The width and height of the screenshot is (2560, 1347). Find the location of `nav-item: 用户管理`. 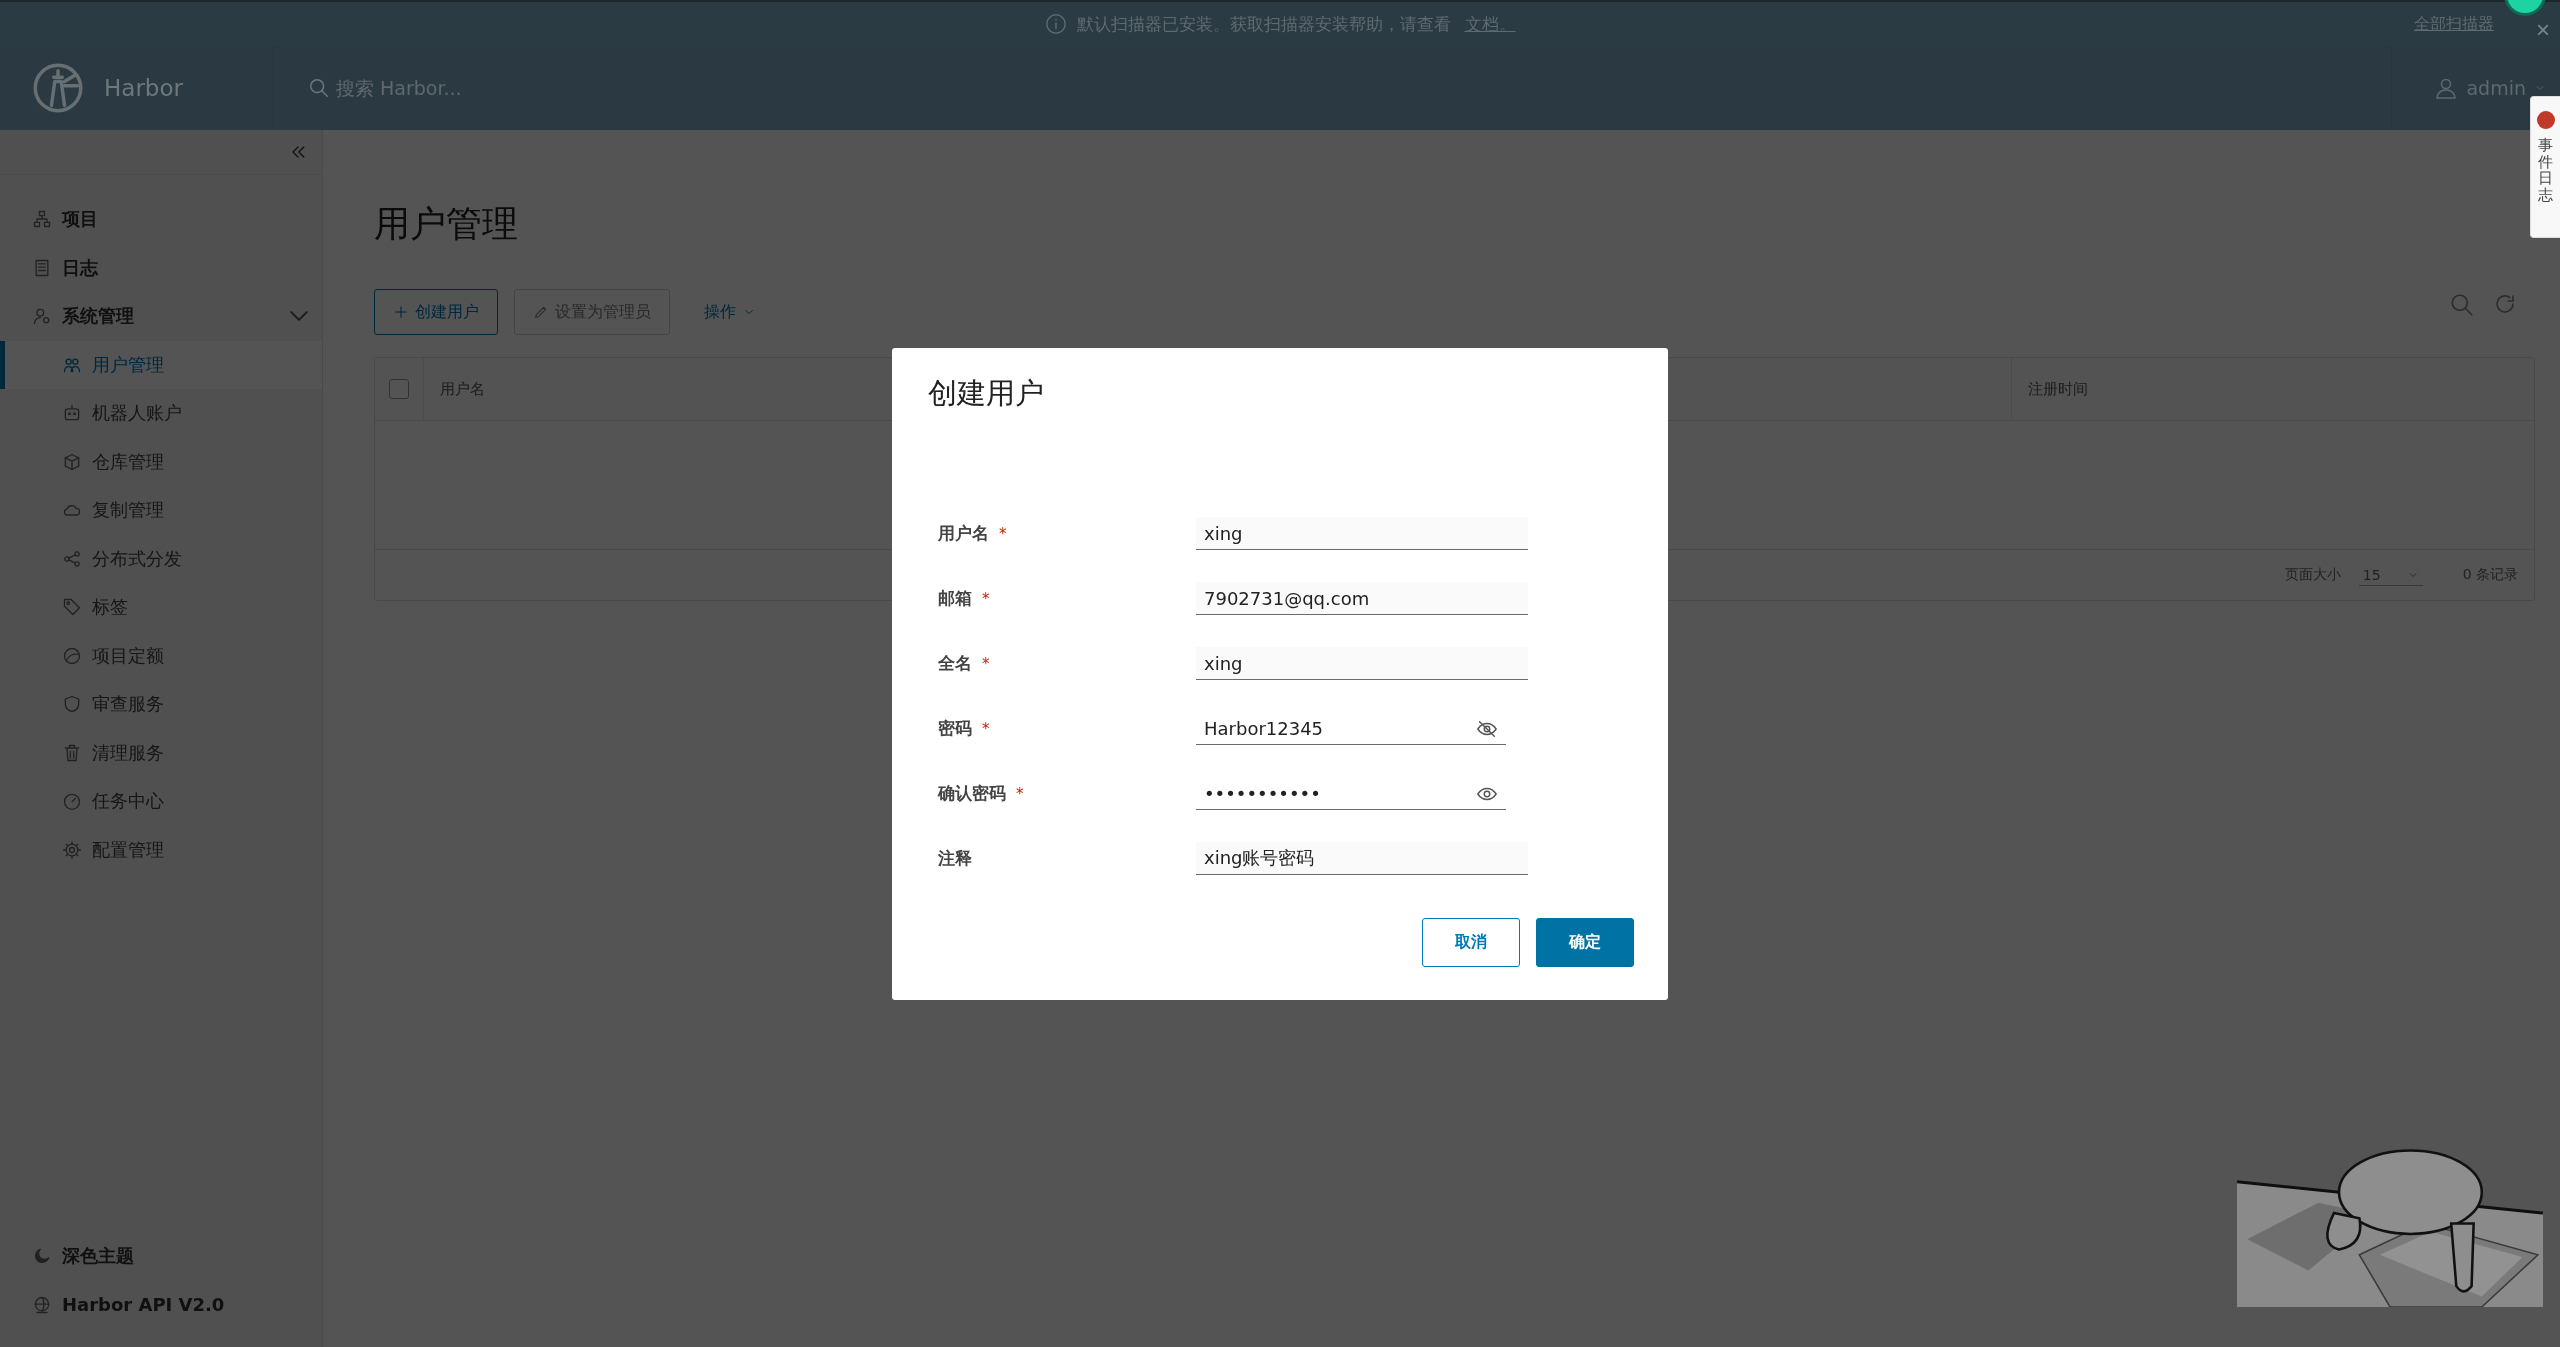

nav-item: 用户管理 is located at coordinates (161, 364).